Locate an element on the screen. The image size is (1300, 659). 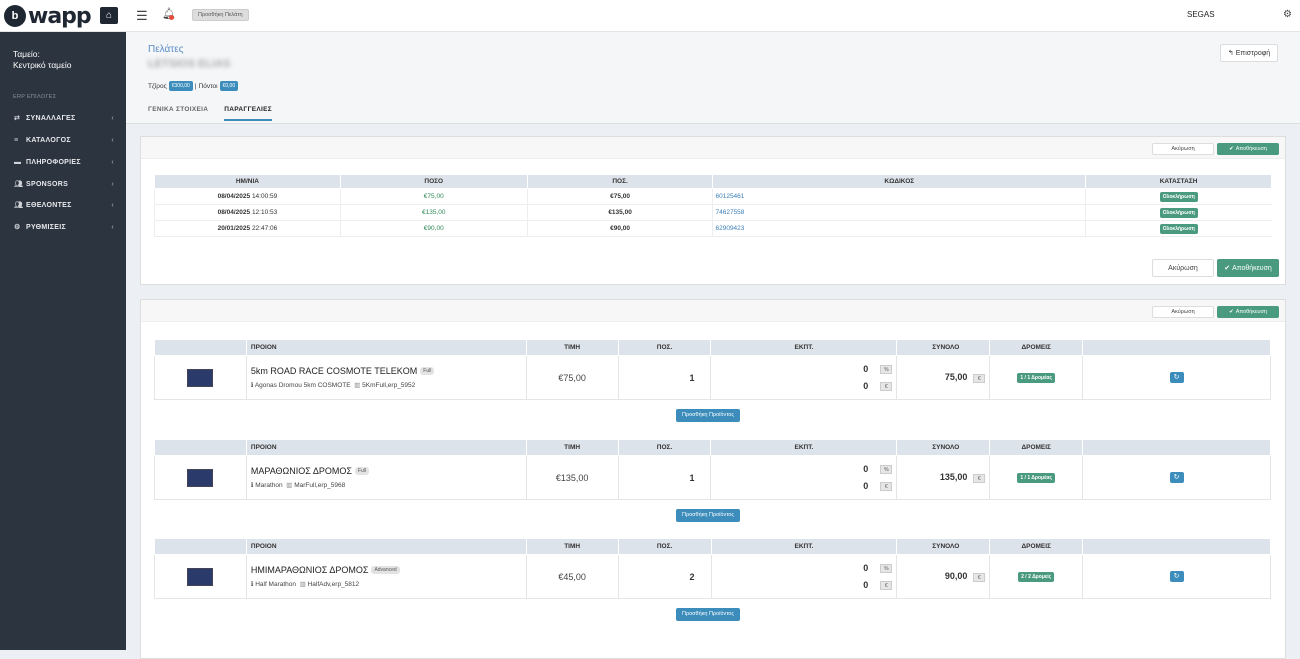
back-button: ↰ Επιστροφή is located at coordinates (1249, 53).